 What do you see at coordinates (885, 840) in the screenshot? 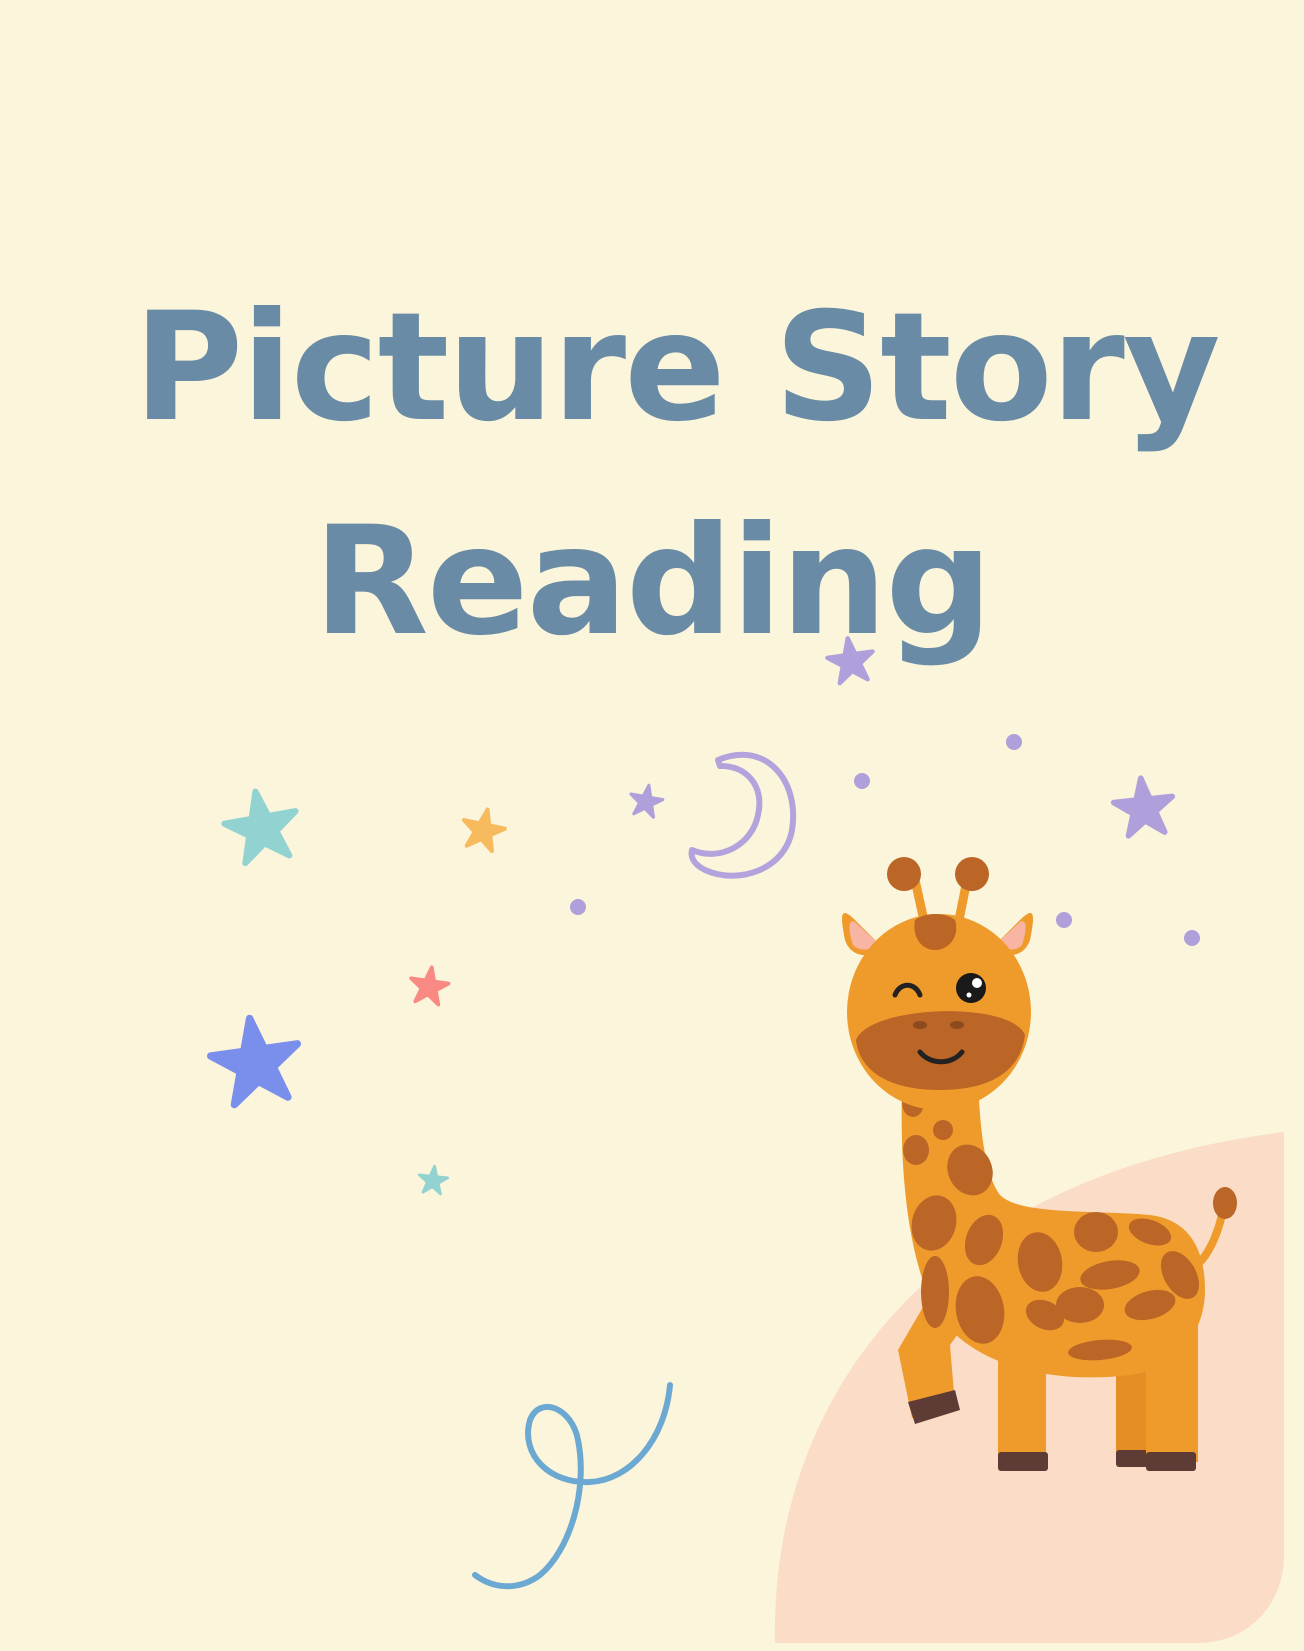
I see `decorative-dots` at bounding box center [885, 840].